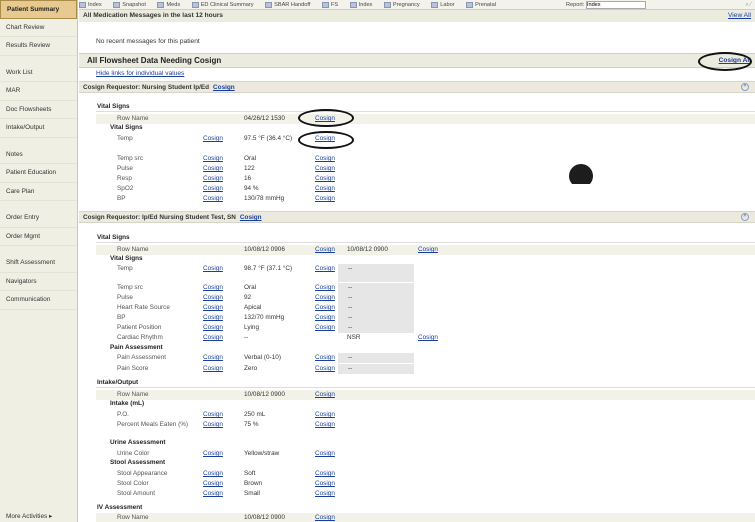 Image resolution: width=755 pixels, height=522 pixels. What do you see at coordinates (38, 91) in the screenshot?
I see `sidebar-item-mar: MAR` at bounding box center [38, 91].